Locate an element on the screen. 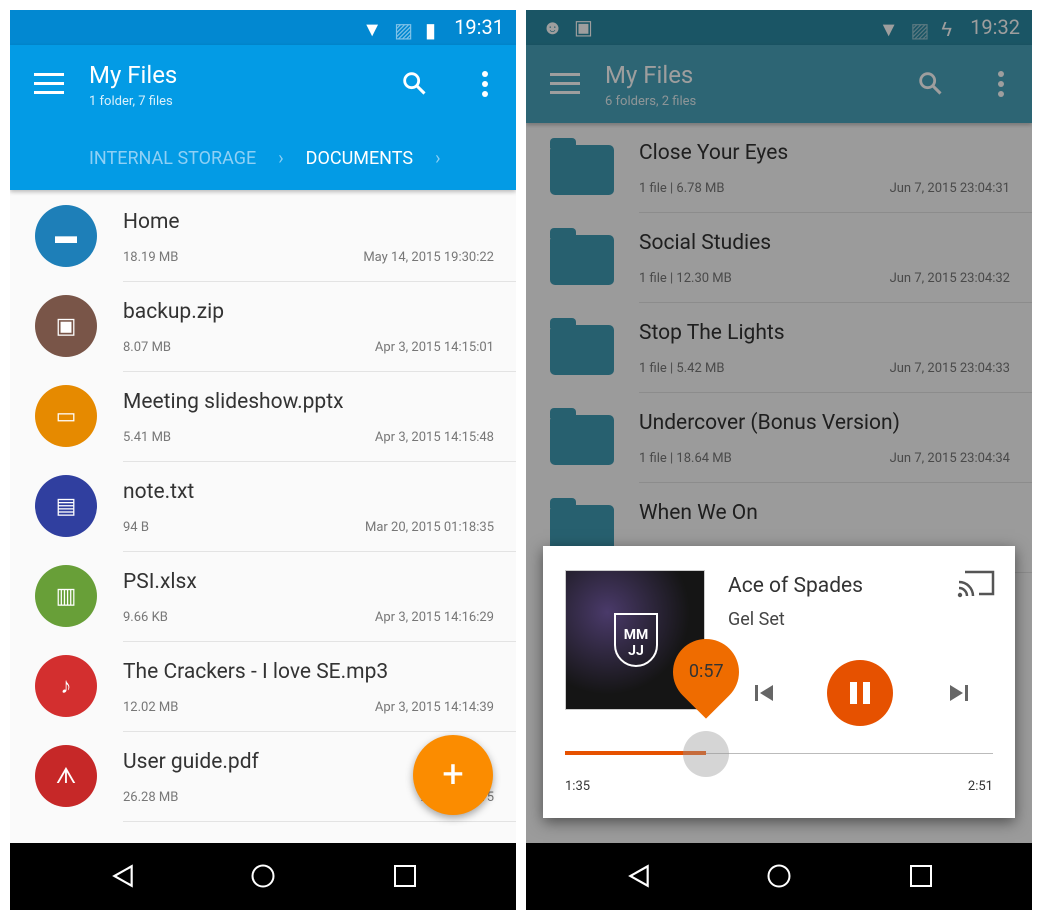 The image size is (1042, 920). menu-icon is located at coordinates (49, 86).